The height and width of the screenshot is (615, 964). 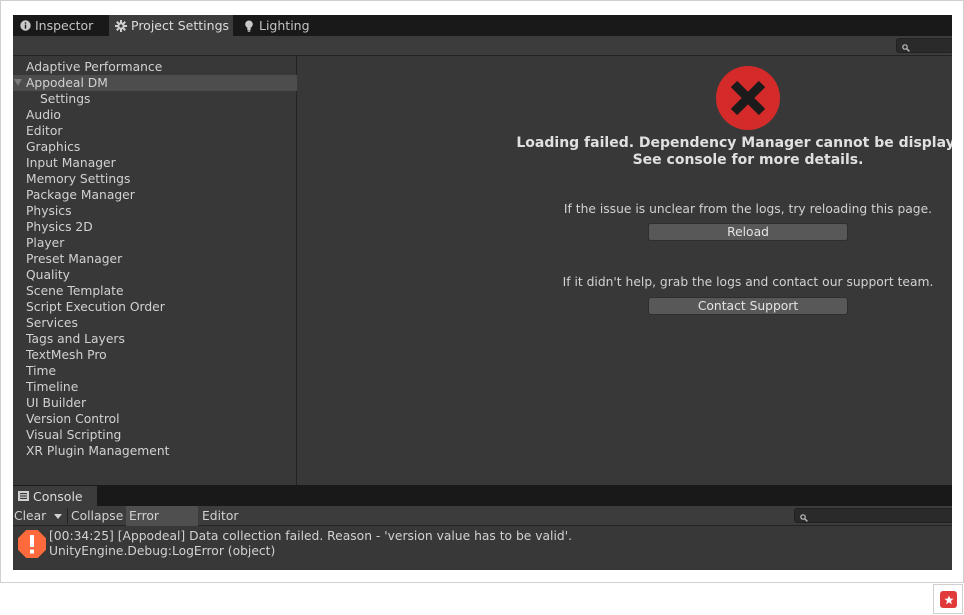 What do you see at coordinates (45, 243) in the screenshot?
I see `sidebar-item-label: Player` at bounding box center [45, 243].